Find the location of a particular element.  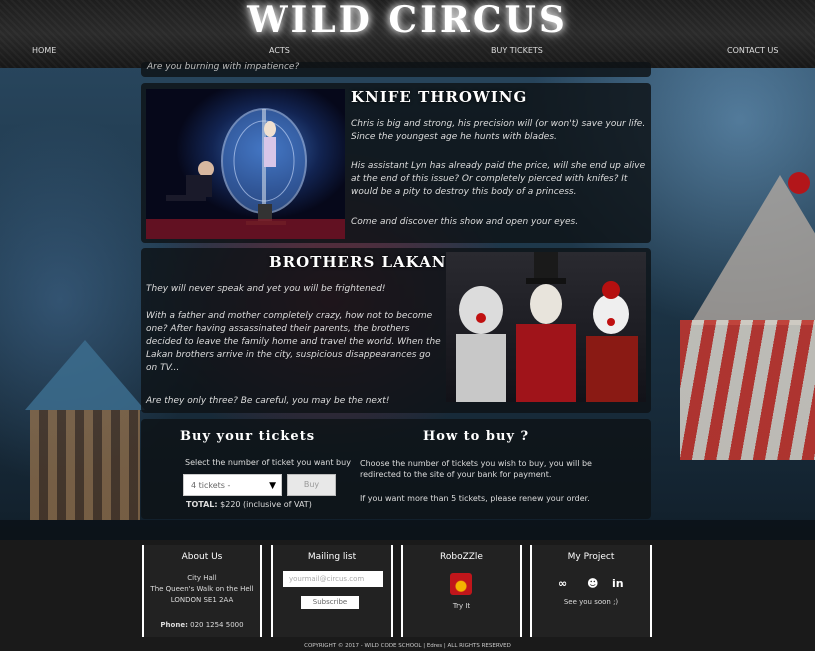

nav-acts: ACTS is located at coordinates (279, 50).